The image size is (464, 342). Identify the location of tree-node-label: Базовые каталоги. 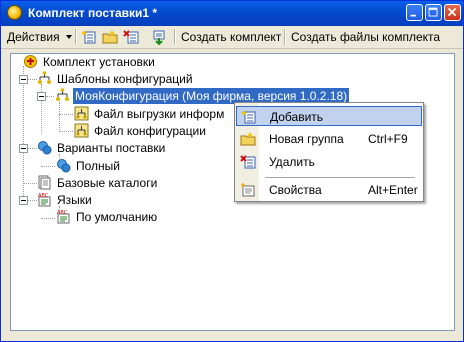
(107, 183).